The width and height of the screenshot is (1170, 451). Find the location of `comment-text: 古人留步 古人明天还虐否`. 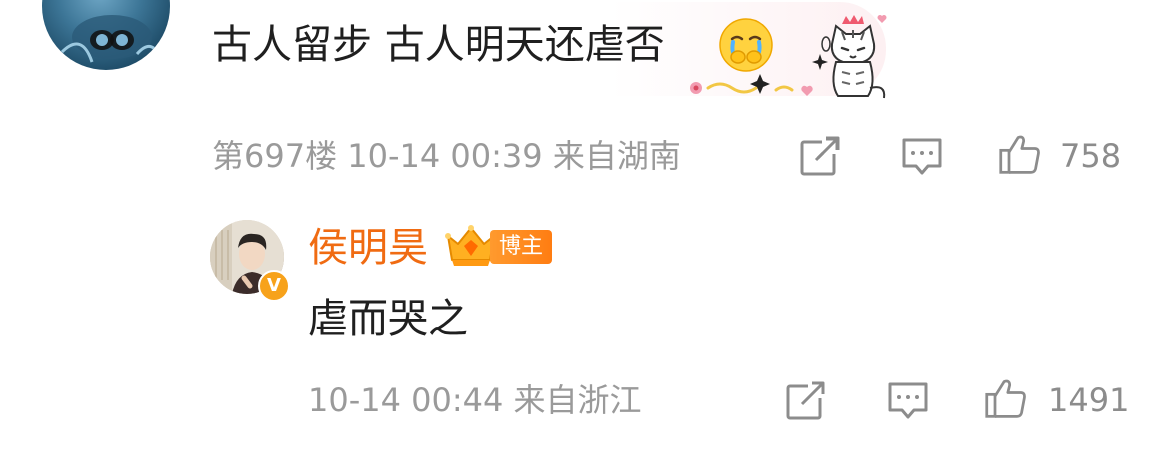

comment-text: 古人留步 古人明天还虐否 is located at coordinates (438, 45).